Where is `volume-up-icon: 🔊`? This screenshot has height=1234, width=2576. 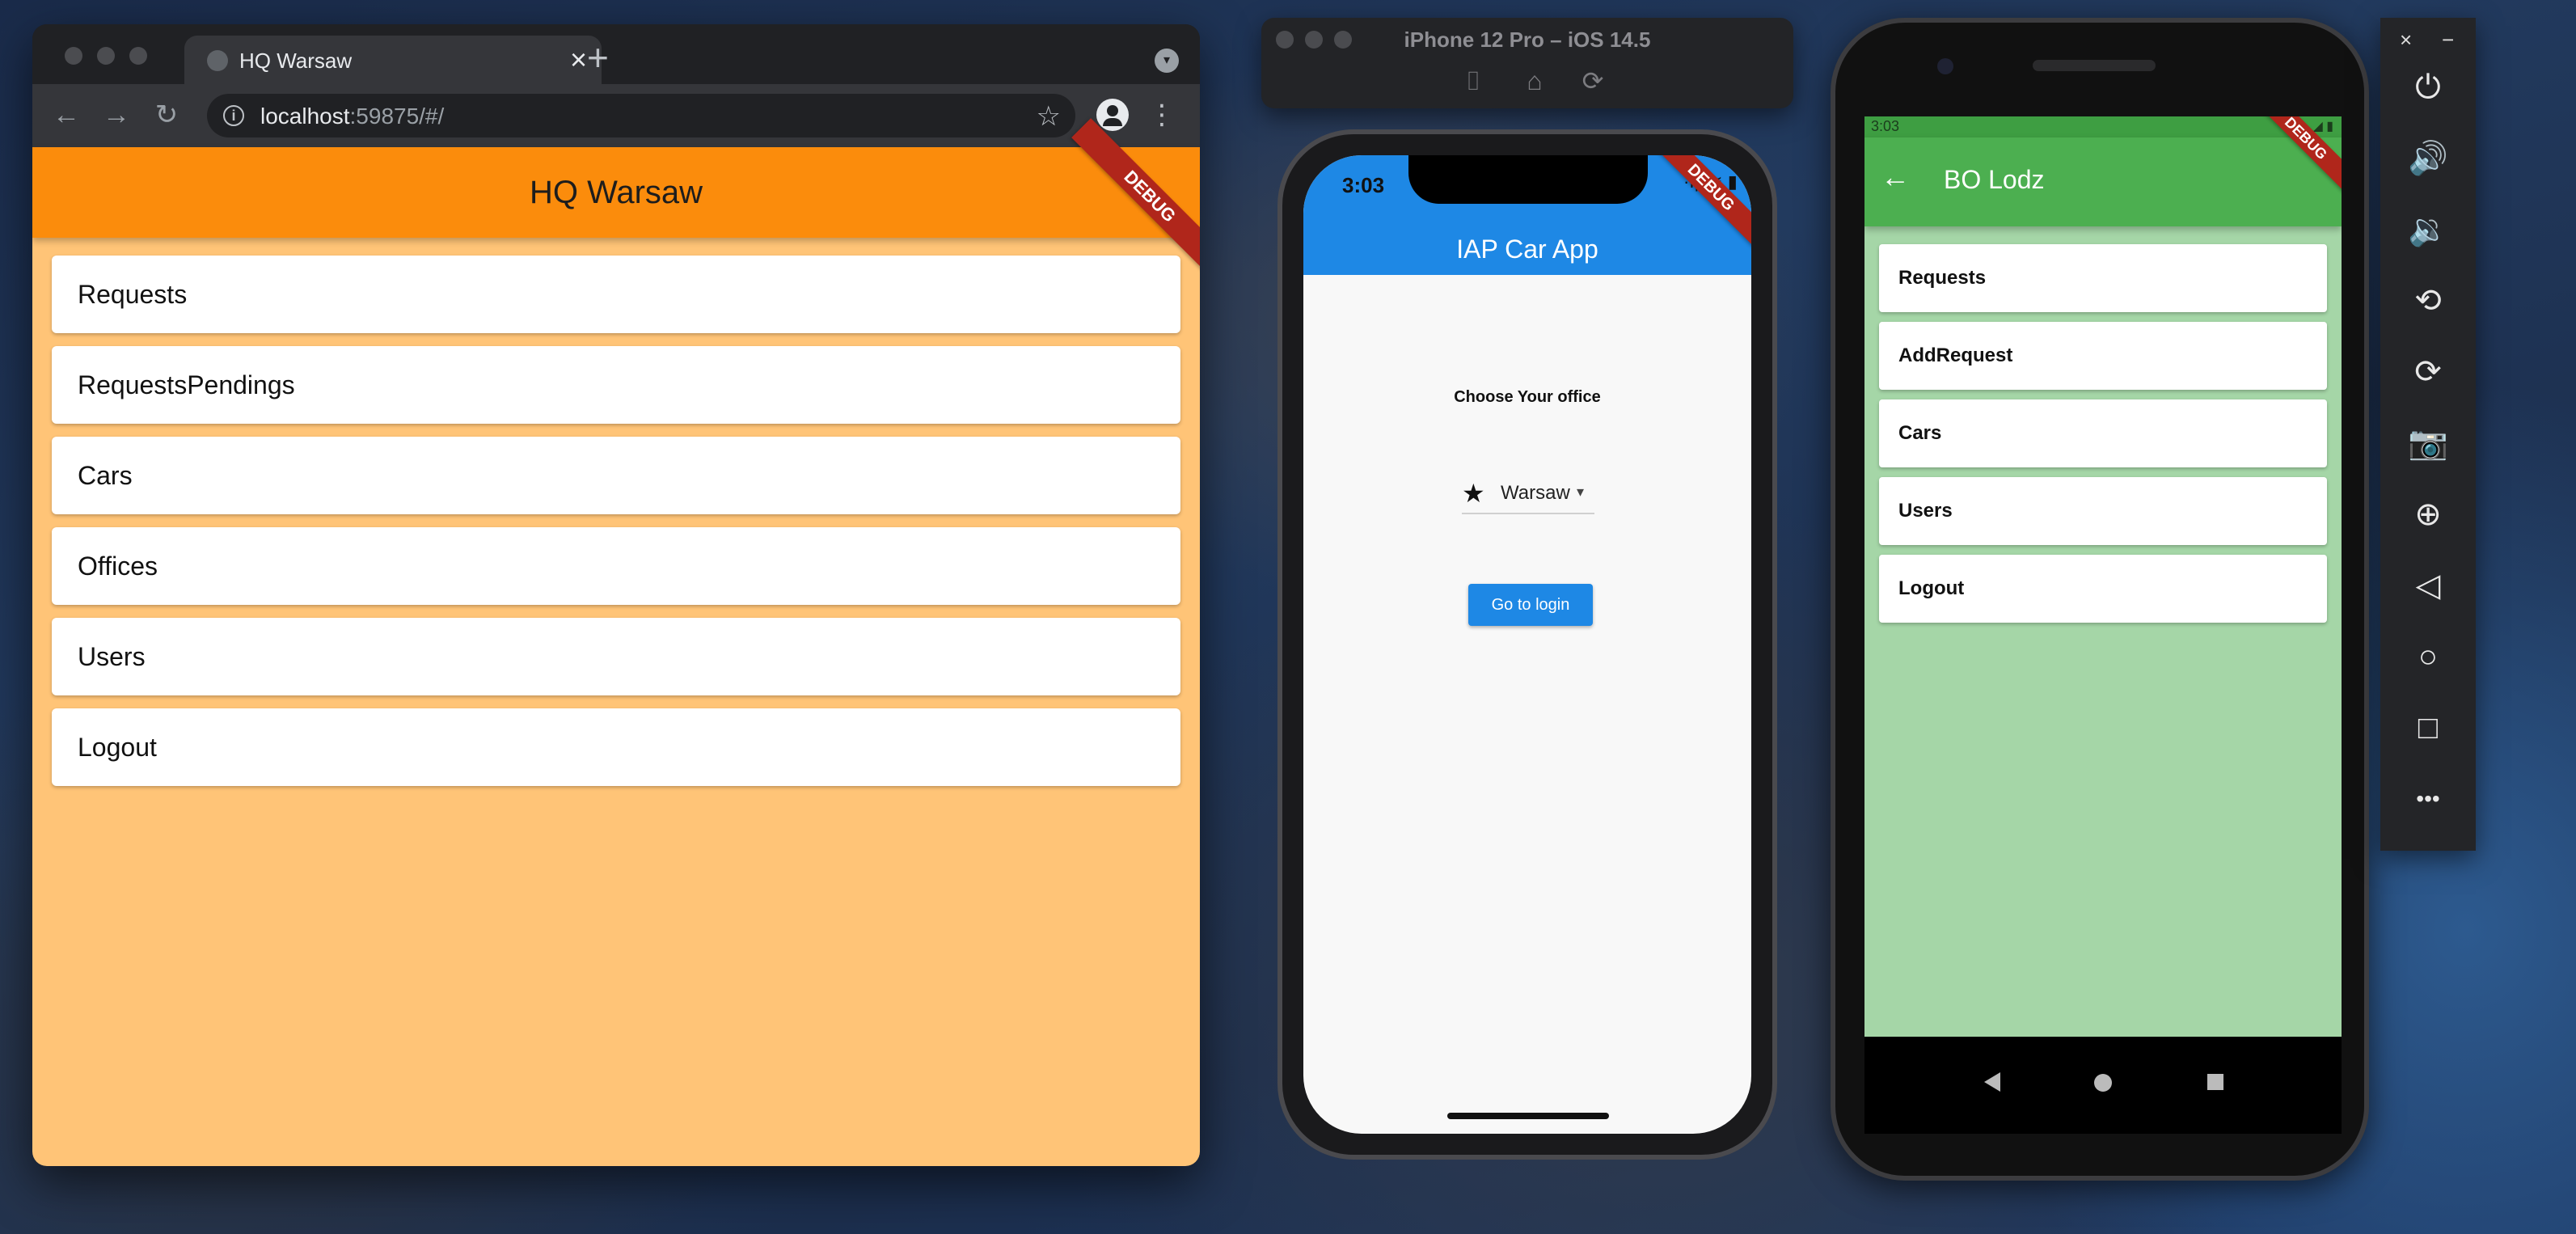 volume-up-icon: 🔊 is located at coordinates (2428, 158).